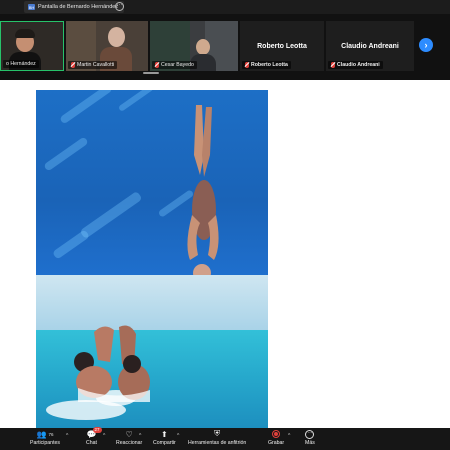 The image size is (450, 450). Describe the element at coordinates (97, 430) in the screenshot. I see `chat-badge: 27` at that location.